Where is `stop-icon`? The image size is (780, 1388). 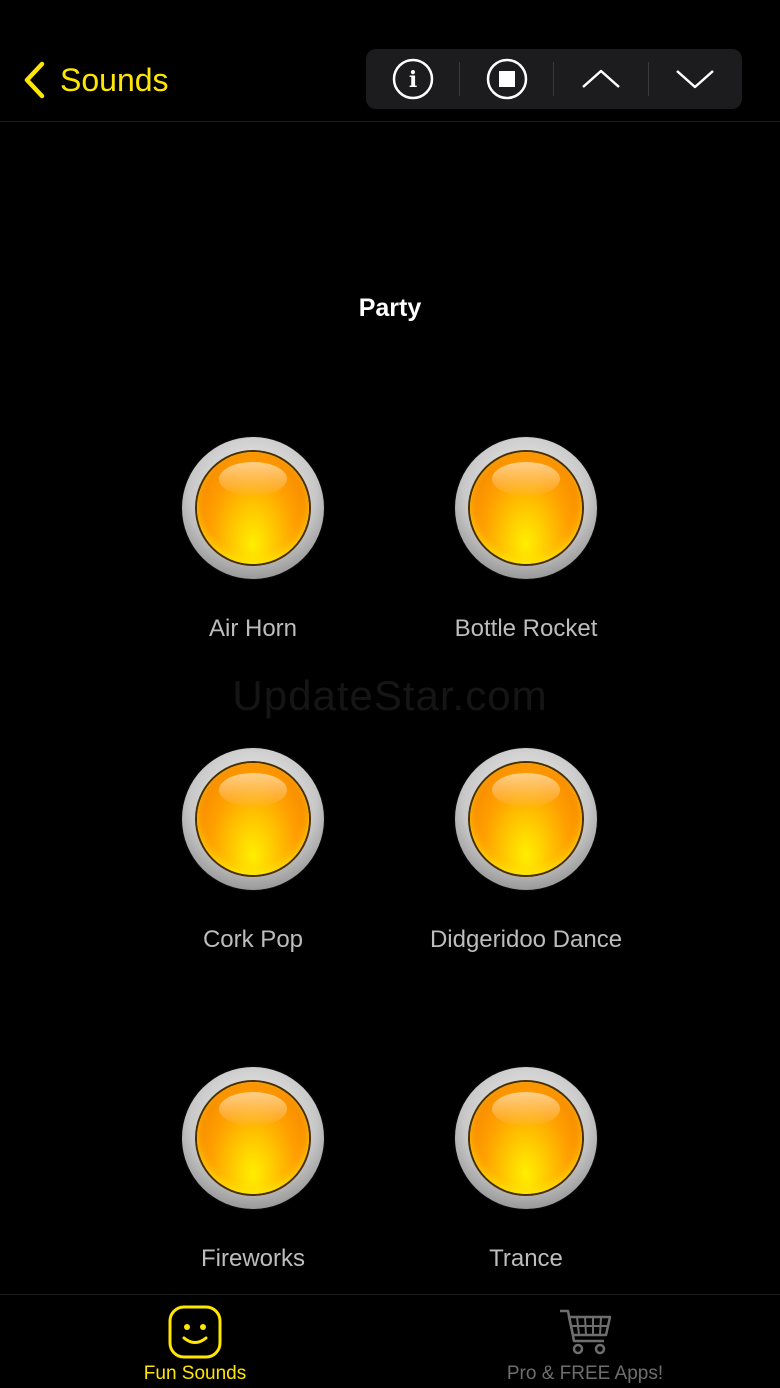
stop-icon is located at coordinates (507, 79).